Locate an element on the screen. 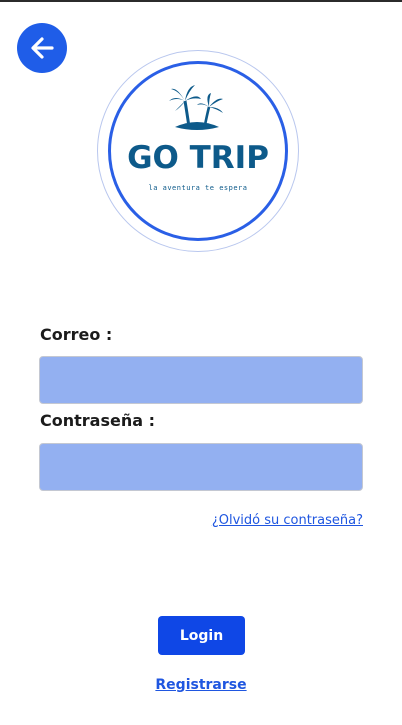  back-button is located at coordinates (42, 48).